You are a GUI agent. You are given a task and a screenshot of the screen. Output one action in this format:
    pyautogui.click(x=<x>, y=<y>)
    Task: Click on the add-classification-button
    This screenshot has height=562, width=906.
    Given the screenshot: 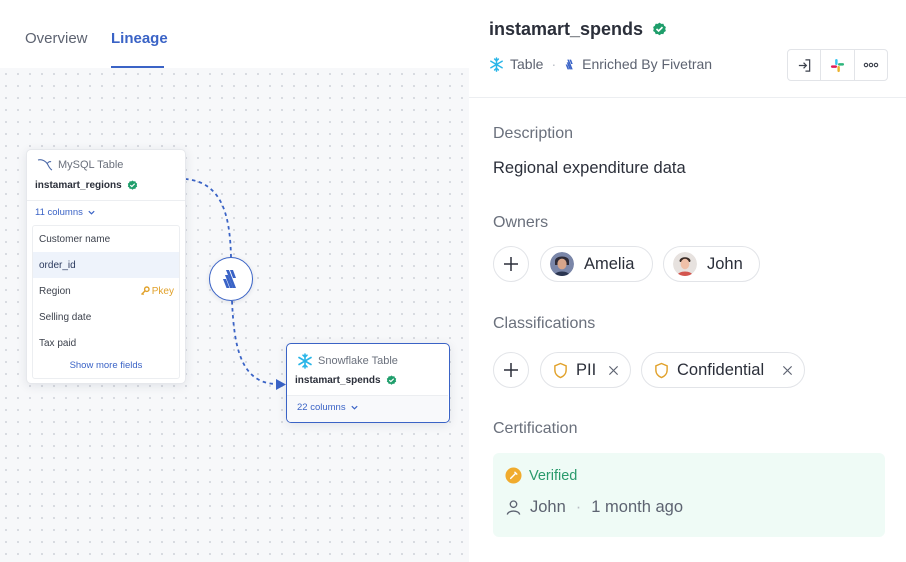 What is the action you would take?
    pyautogui.click(x=511, y=370)
    